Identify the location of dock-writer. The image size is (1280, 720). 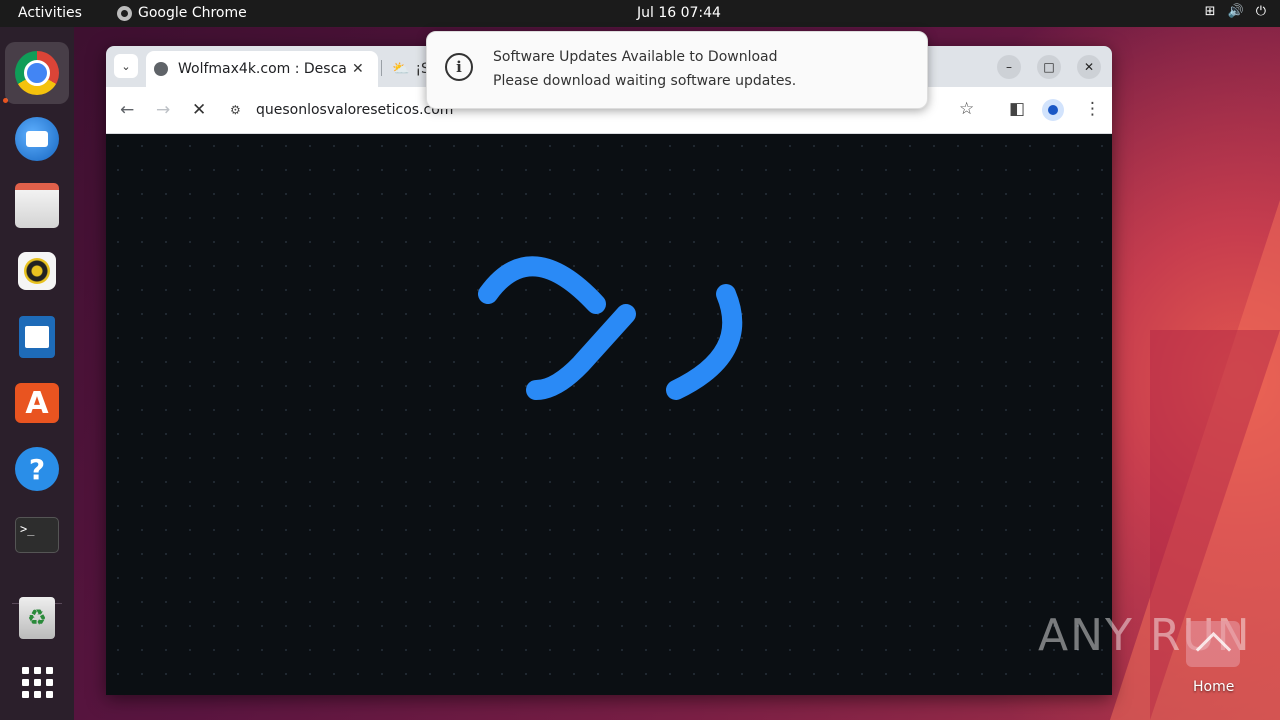
(37, 337).